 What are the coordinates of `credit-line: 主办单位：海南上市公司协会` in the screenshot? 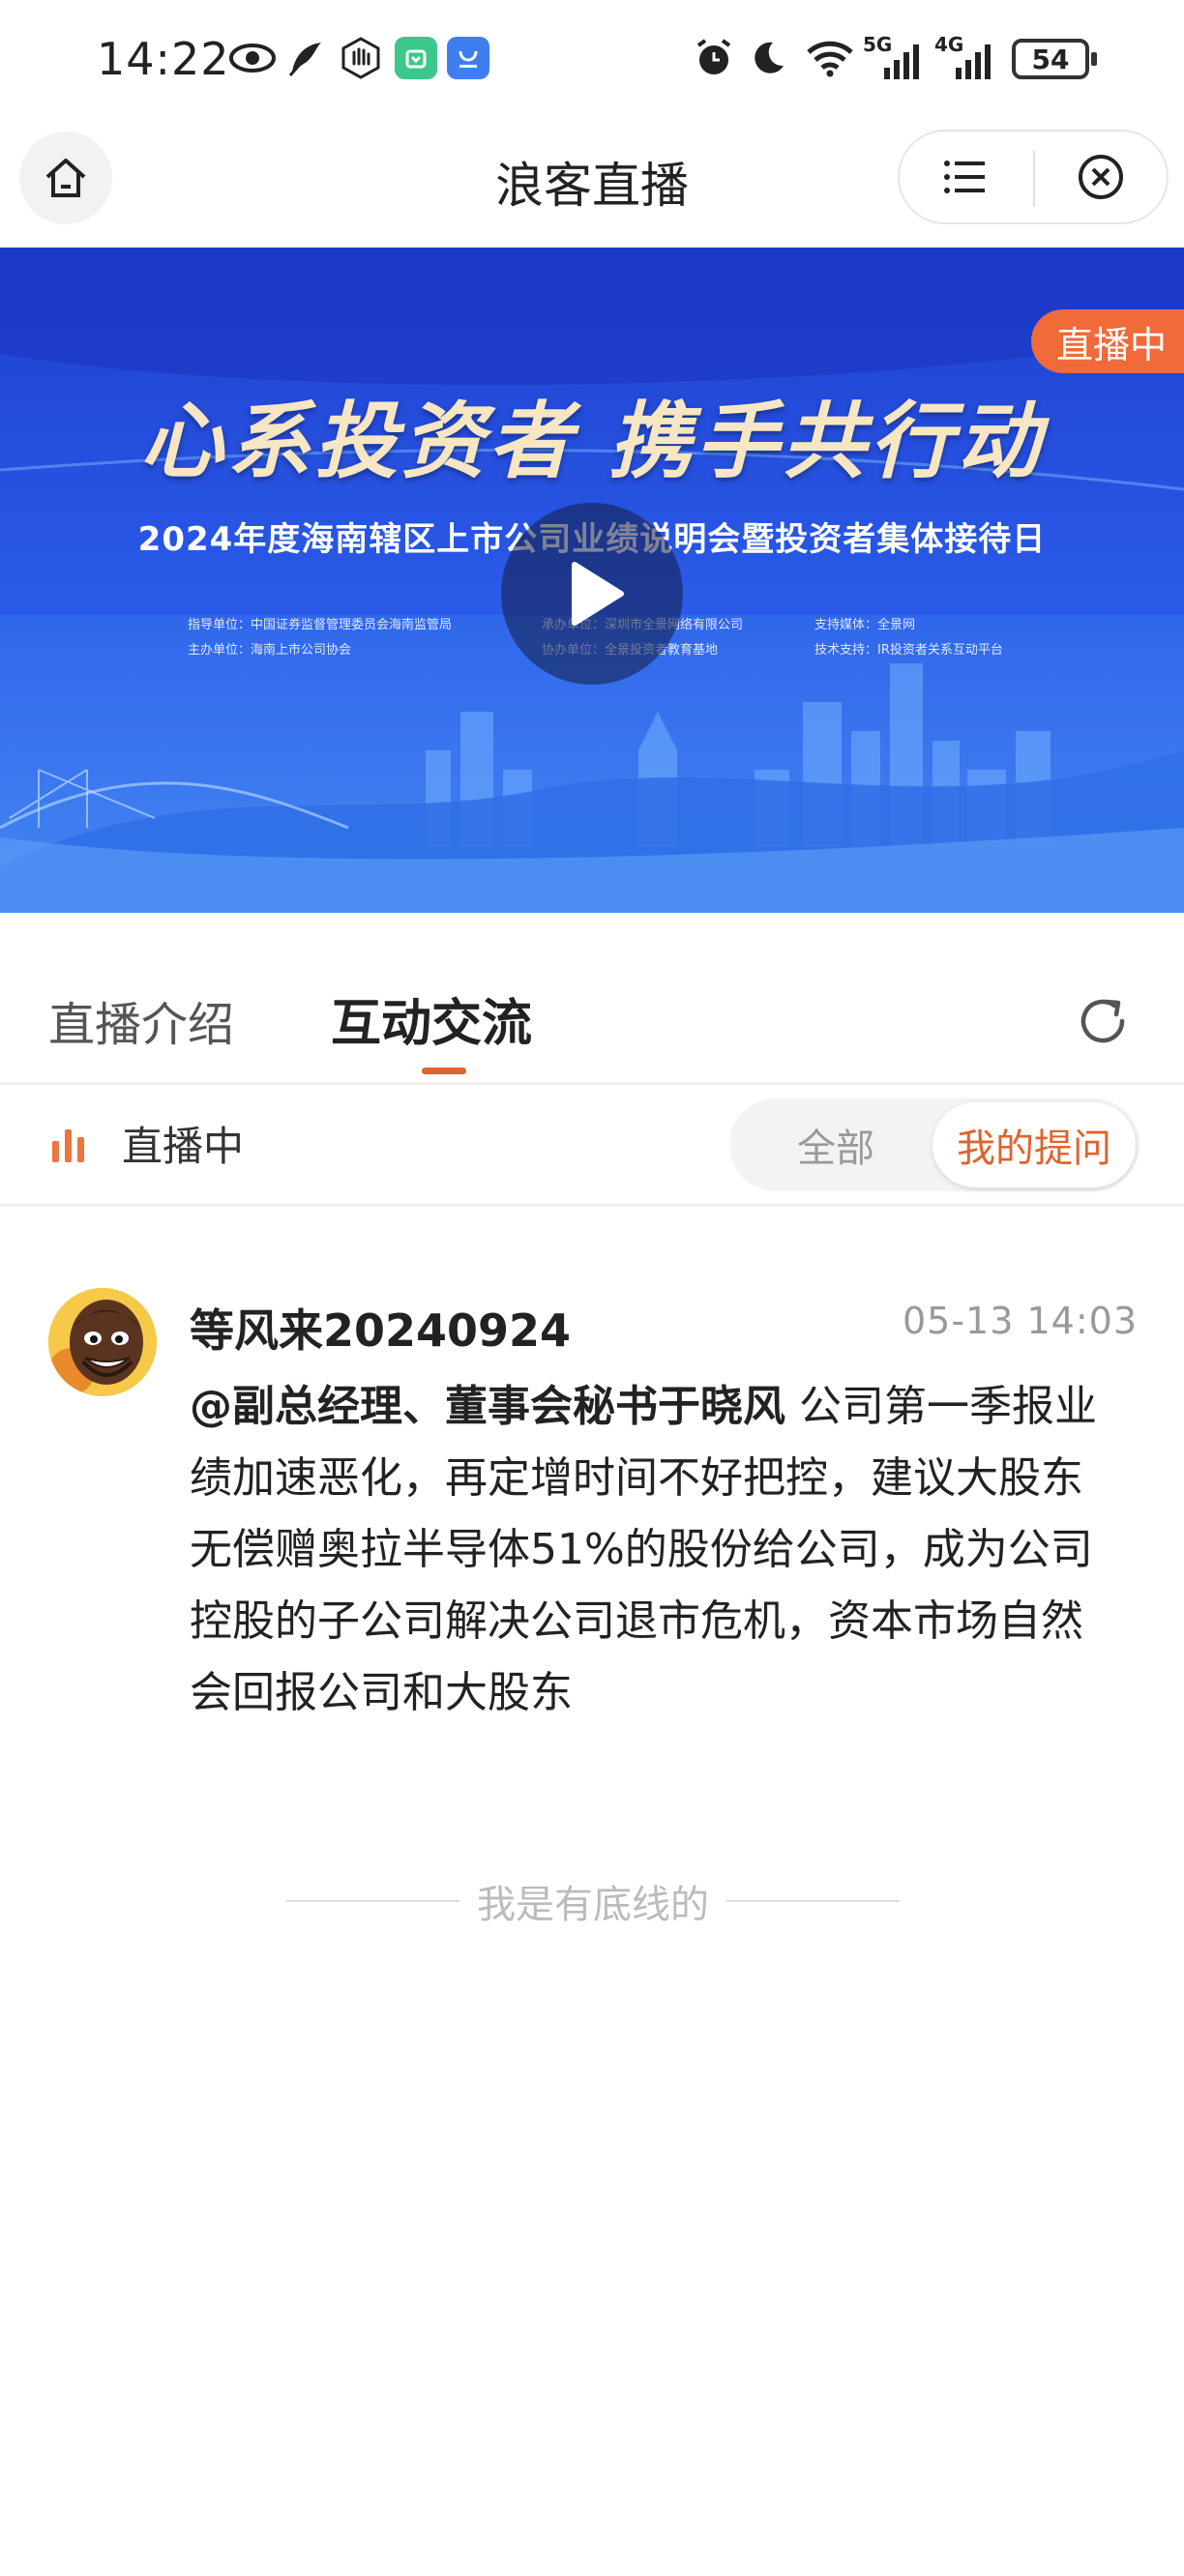 It's located at (270, 650).